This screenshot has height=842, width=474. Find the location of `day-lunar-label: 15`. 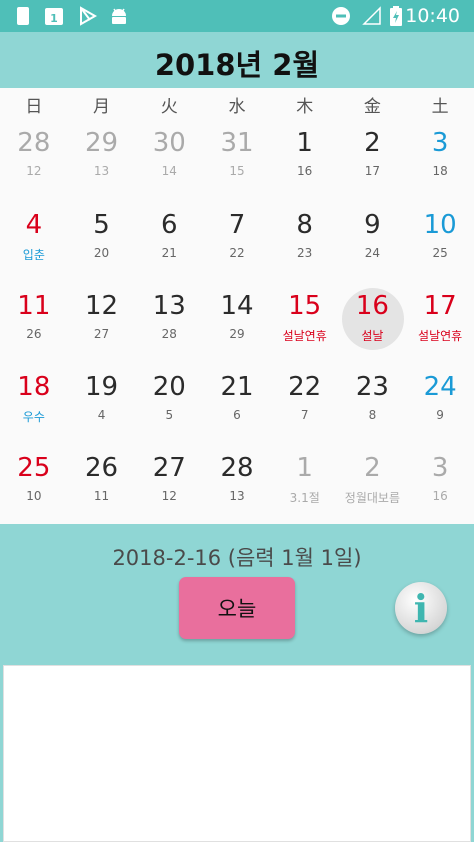

day-lunar-label: 15 is located at coordinates (237, 171).